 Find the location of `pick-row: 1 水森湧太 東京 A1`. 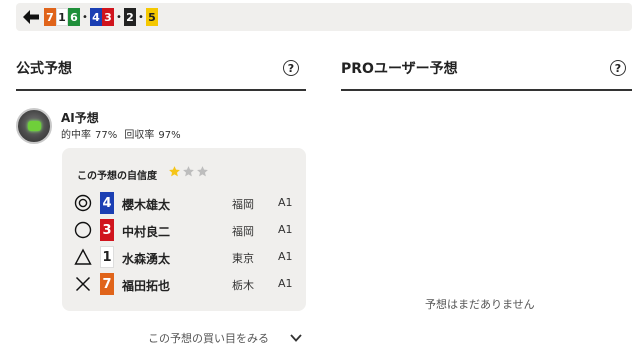

pick-row: 1 水森湧太 東京 A1 is located at coordinates (185, 257).